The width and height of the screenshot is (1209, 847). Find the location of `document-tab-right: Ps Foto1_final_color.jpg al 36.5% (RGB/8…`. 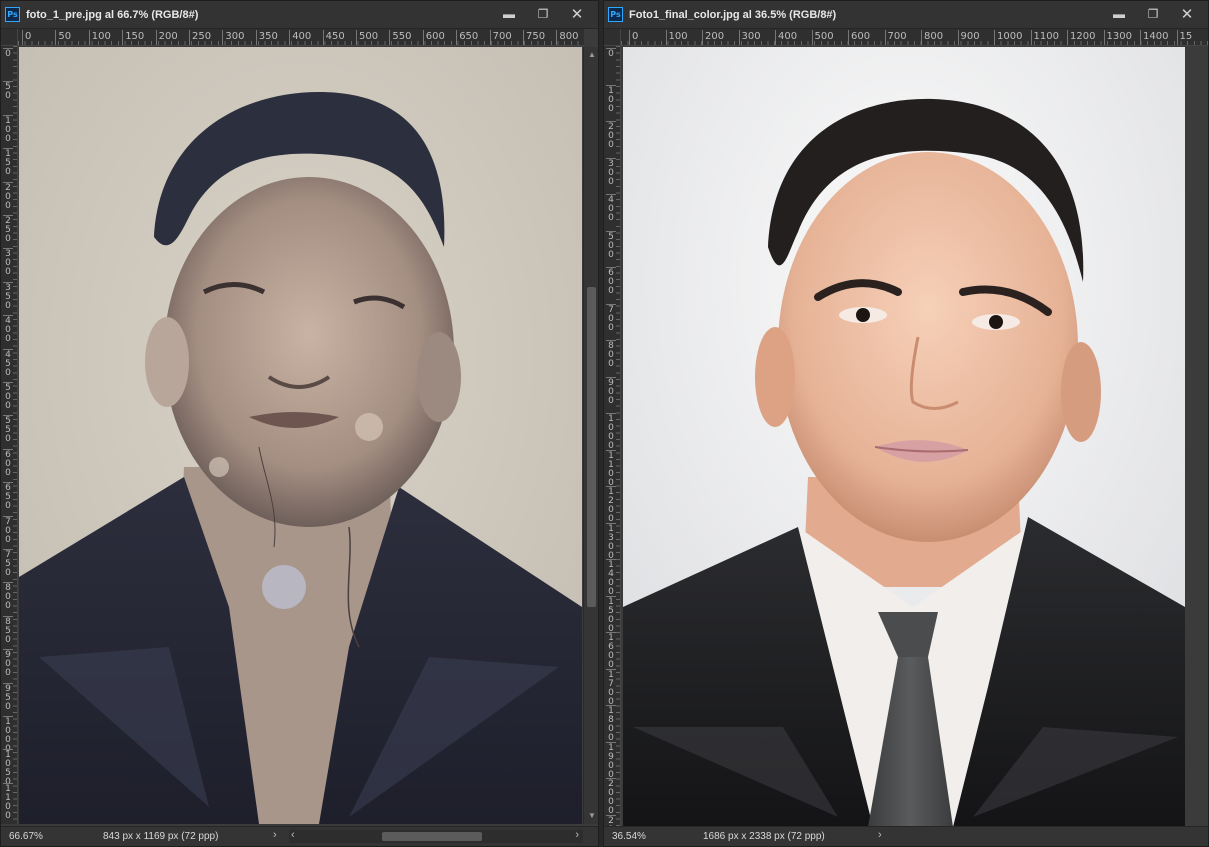

document-tab-right: Ps Foto1_final_color.jpg al 36.5% (RGB/8… is located at coordinates (906, 15).